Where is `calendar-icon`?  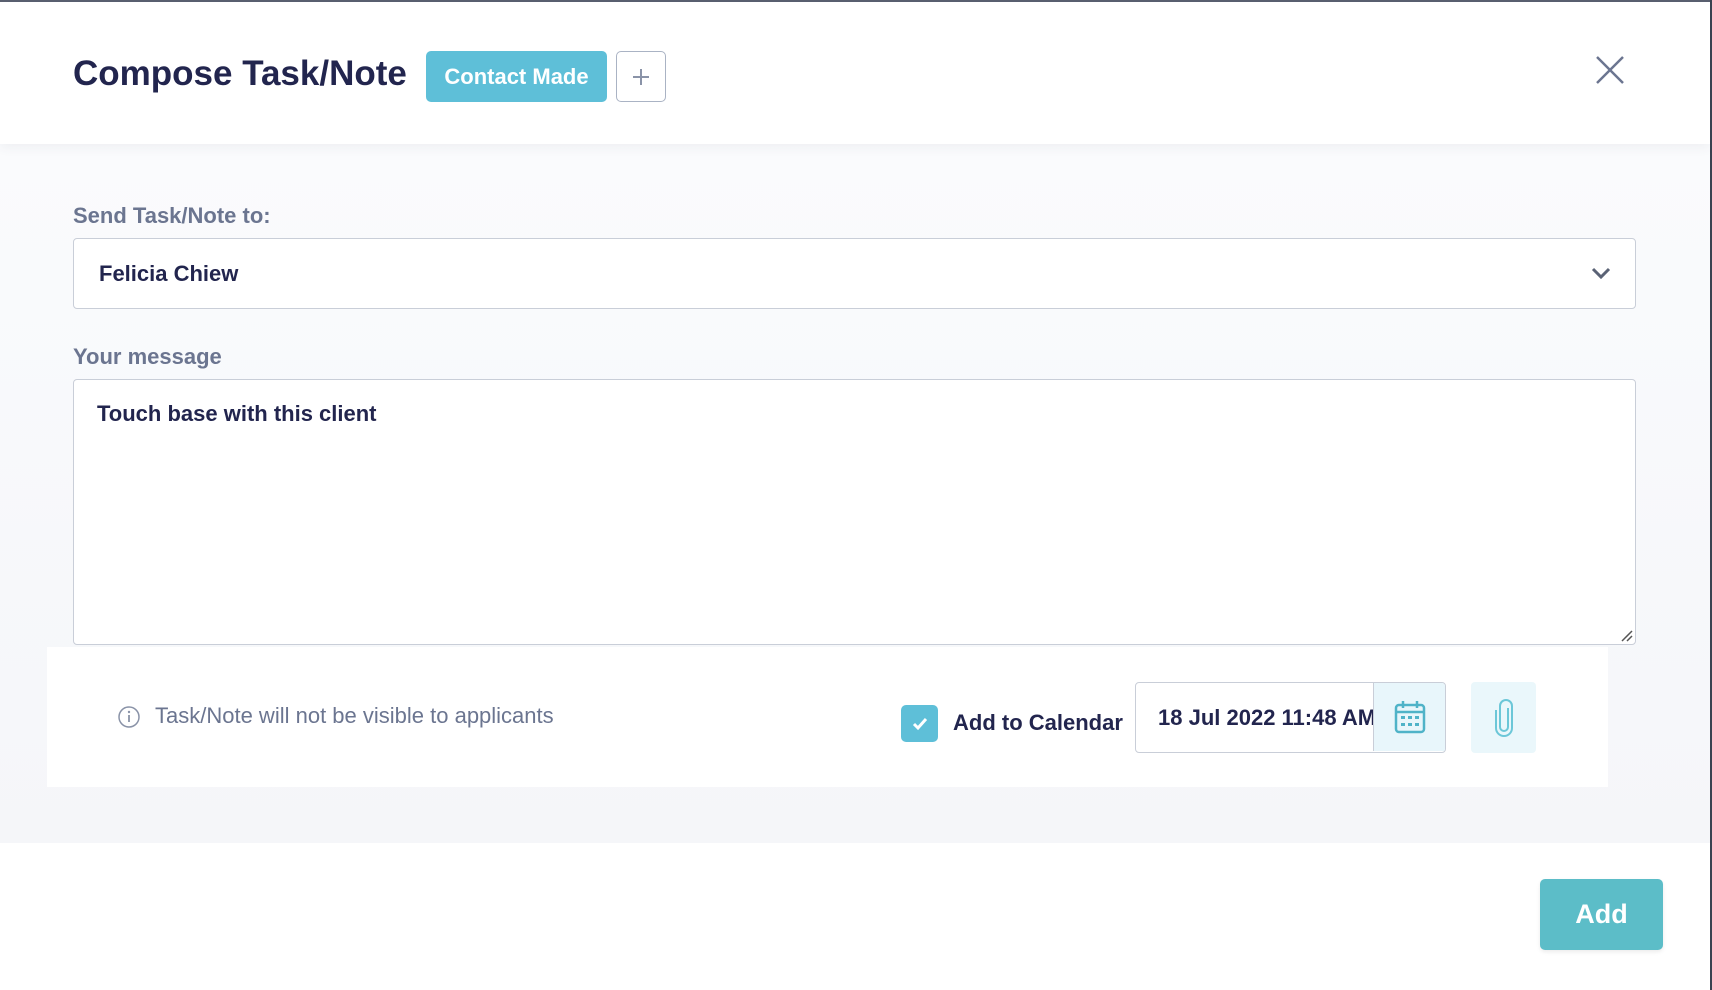 calendar-icon is located at coordinates (1409, 717).